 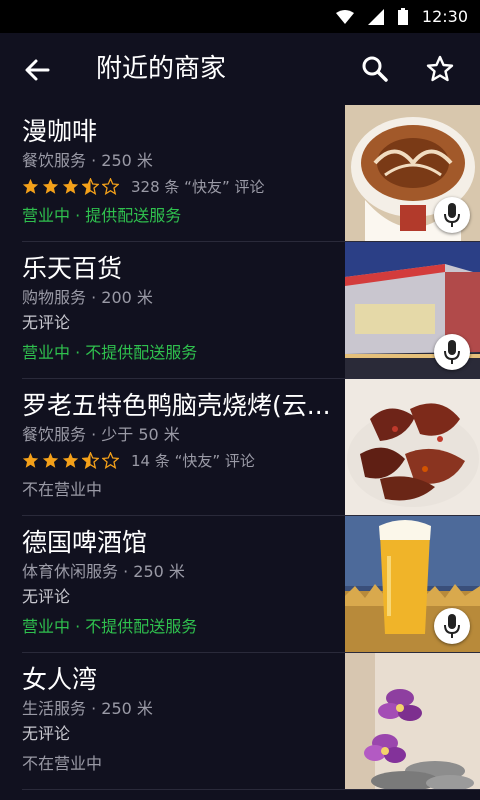 I want to click on merchant-name: 德国啤酒馆, so click(x=85, y=542).